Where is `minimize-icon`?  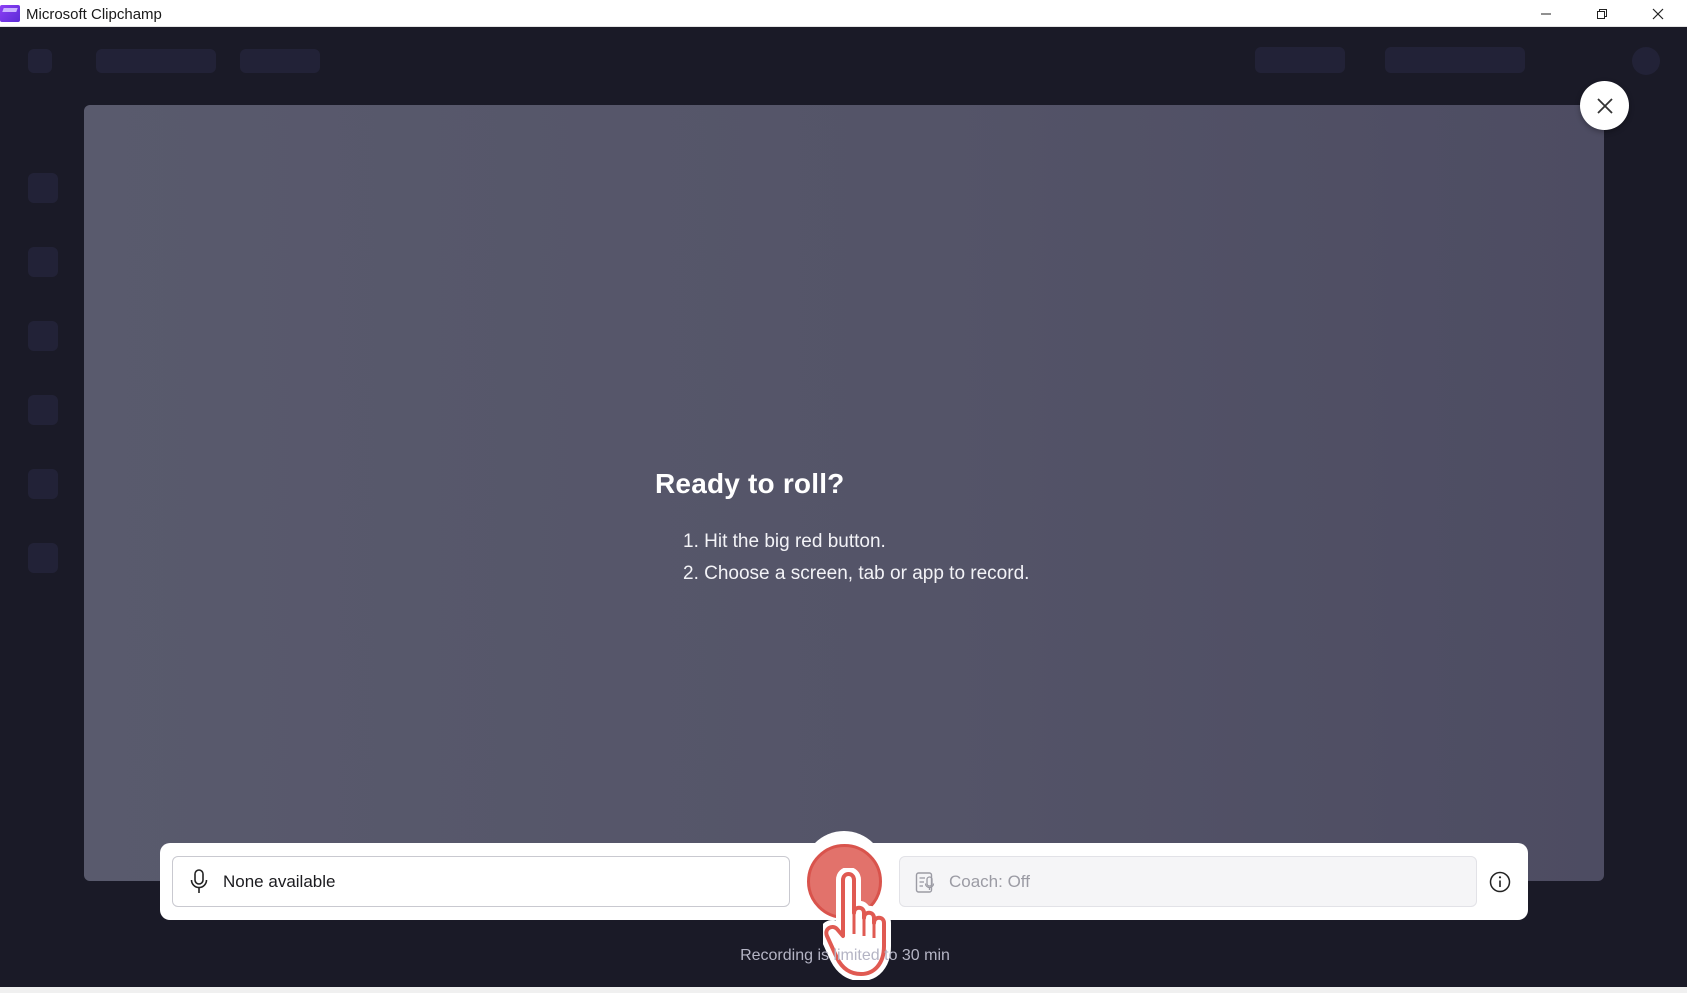
minimize-icon is located at coordinates (1546, 13).